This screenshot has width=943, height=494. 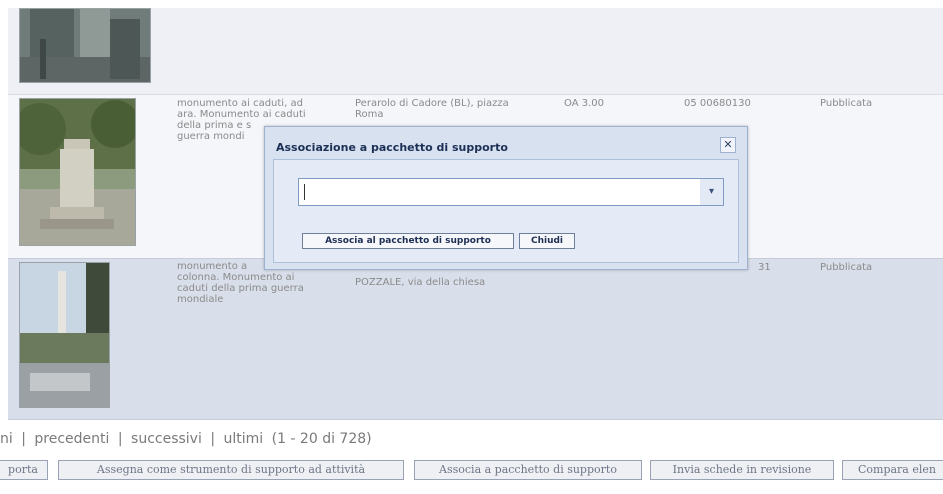 What do you see at coordinates (6, 439) in the screenshot?
I see `pager-first-link: ni` at bounding box center [6, 439].